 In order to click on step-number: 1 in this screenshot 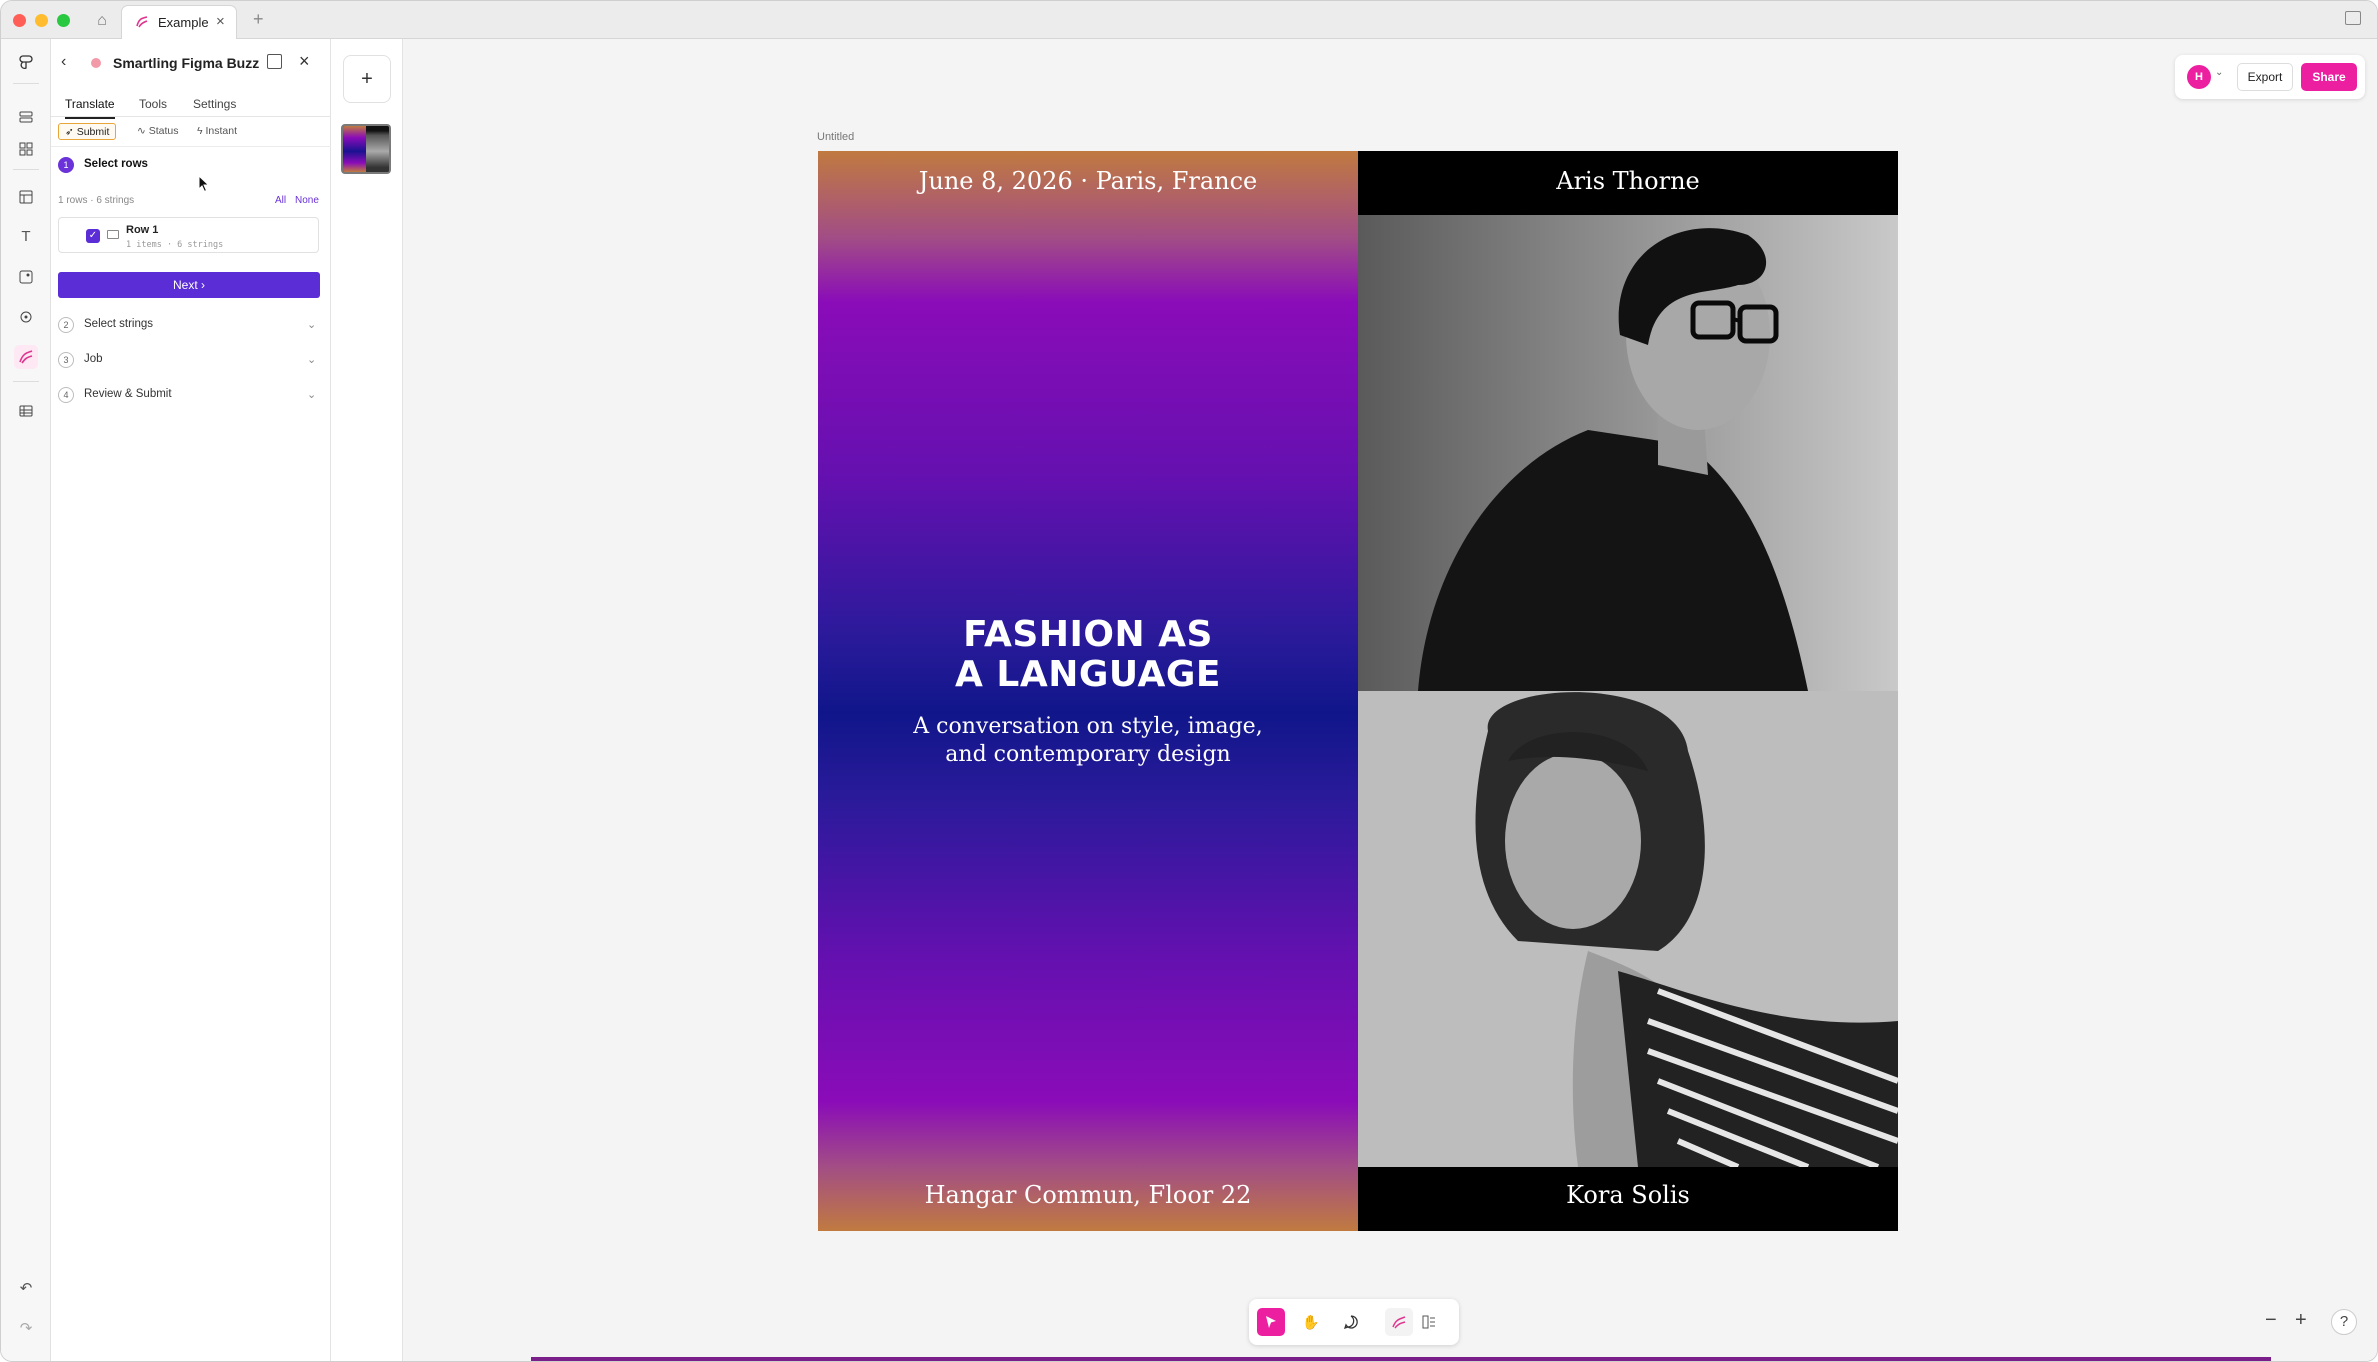, I will do `click(66, 165)`.